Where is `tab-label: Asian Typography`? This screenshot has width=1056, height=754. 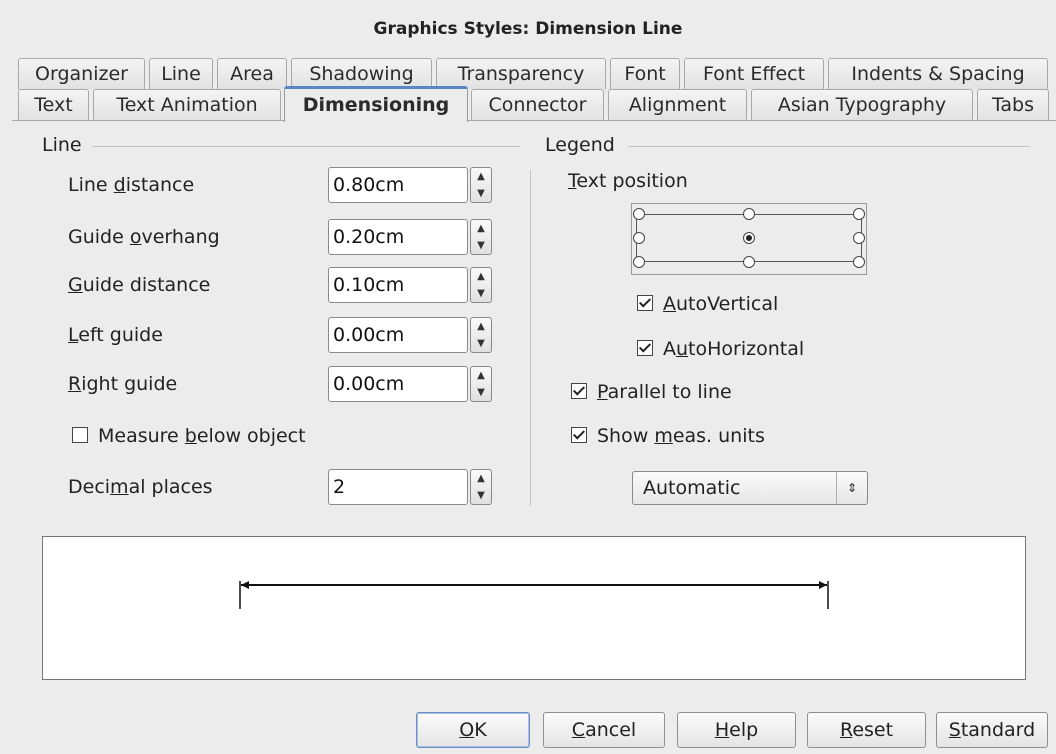 tab-label: Asian Typography is located at coordinates (862, 105).